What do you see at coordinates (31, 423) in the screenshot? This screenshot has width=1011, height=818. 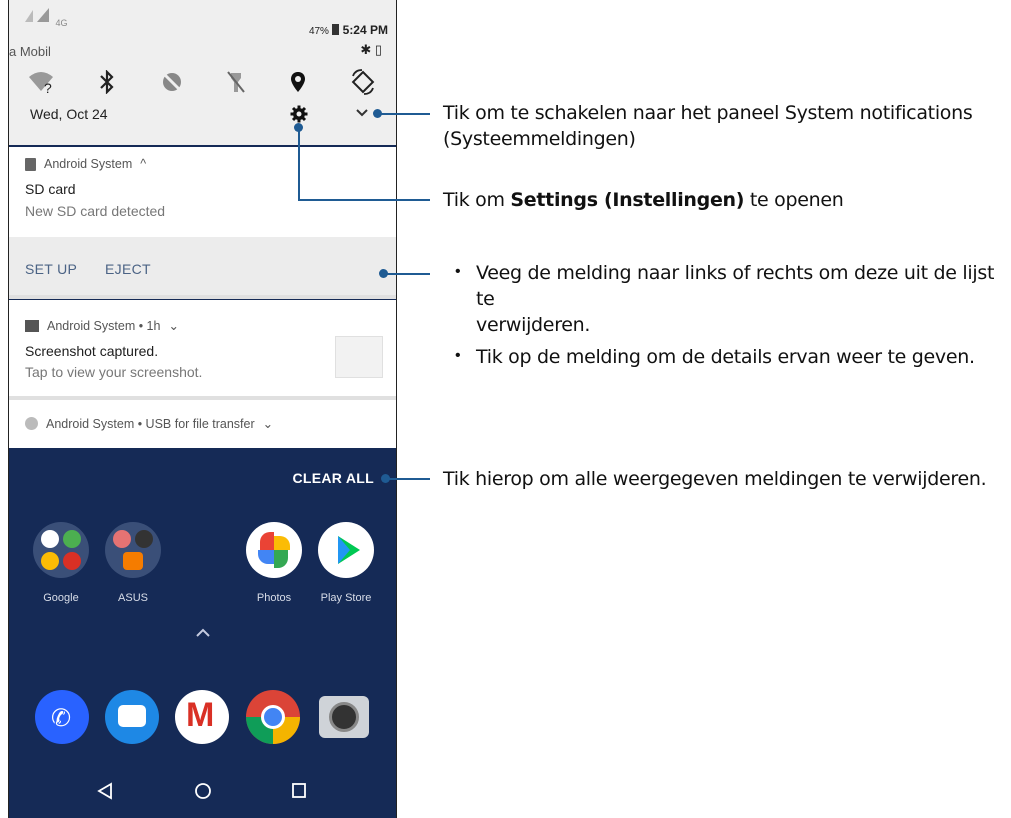 I see `usb-status-icon` at bounding box center [31, 423].